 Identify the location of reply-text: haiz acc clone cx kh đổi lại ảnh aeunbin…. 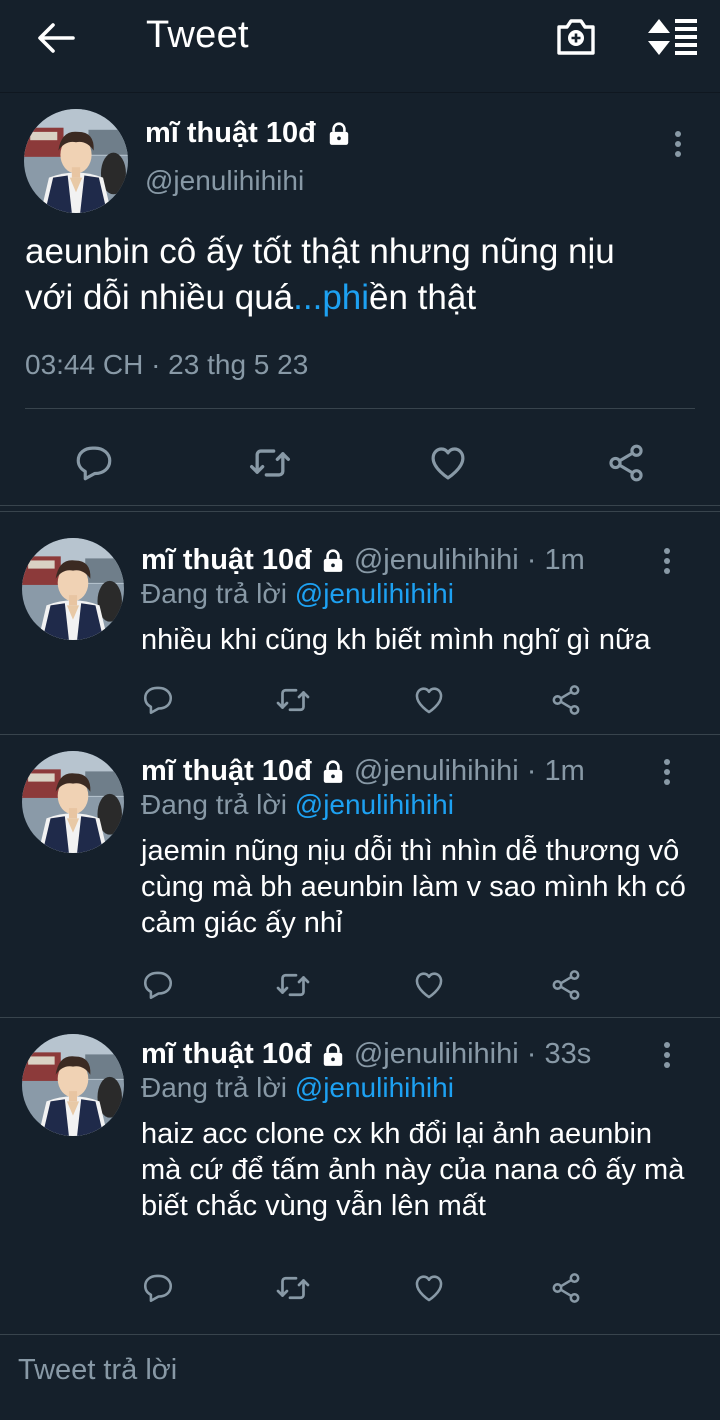
(413, 1170).